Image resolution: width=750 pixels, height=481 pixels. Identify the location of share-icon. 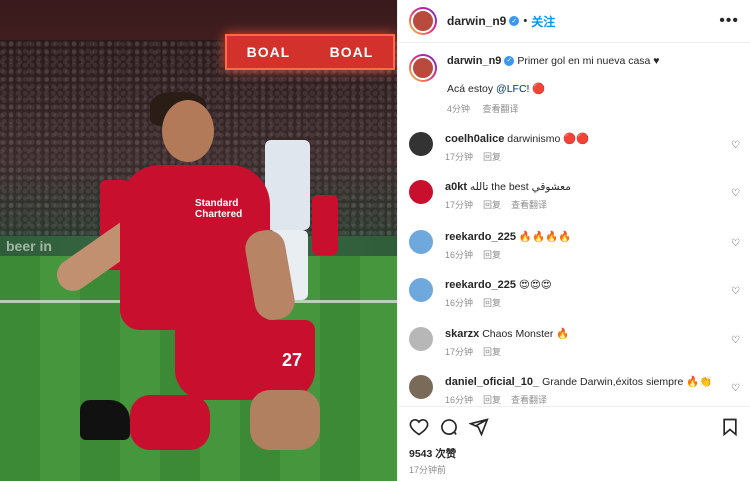
(479, 427).